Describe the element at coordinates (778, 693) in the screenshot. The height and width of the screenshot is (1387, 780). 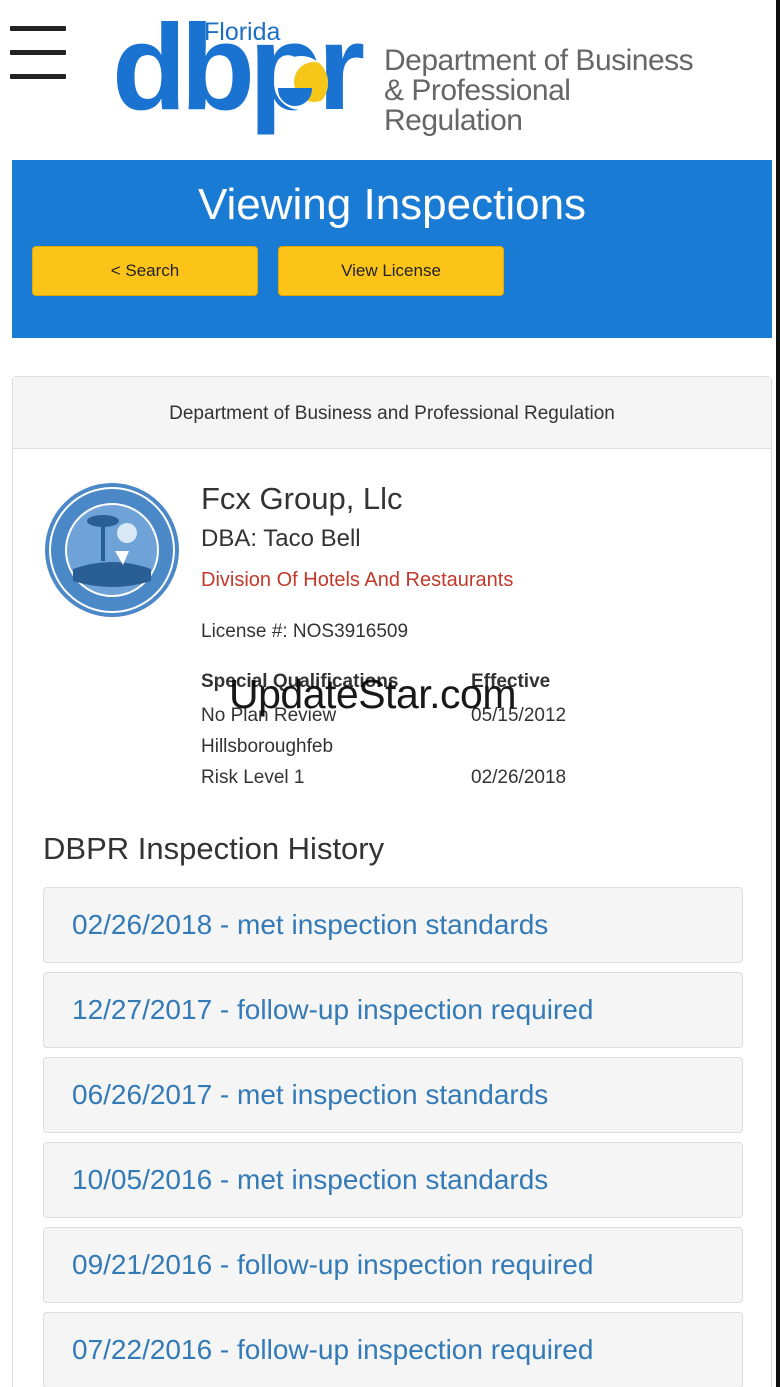
I see `window-edge` at that location.